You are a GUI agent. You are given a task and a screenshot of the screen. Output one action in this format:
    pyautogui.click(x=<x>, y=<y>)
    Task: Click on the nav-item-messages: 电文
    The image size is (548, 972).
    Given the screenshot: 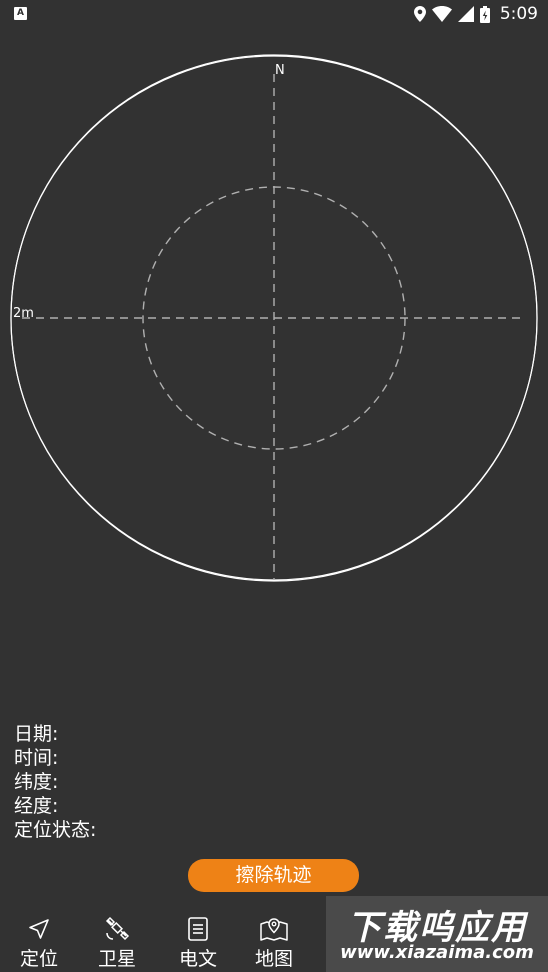 What is the action you would take?
    pyautogui.click(x=198, y=939)
    